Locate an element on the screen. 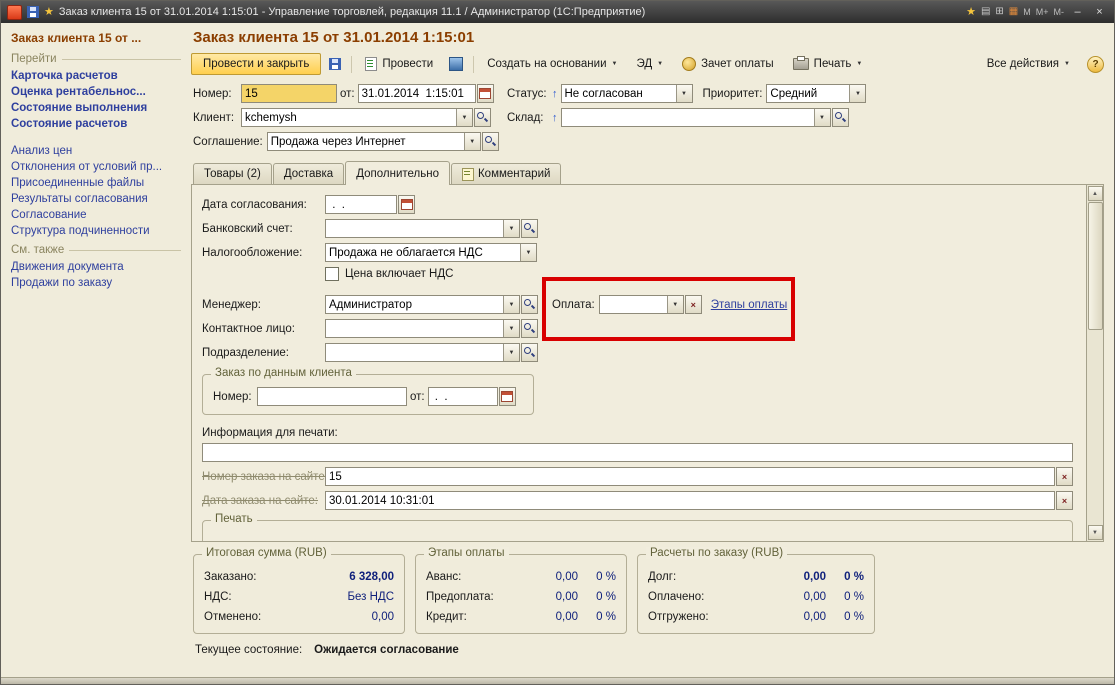 The image size is (1115, 685). site-date-input is located at coordinates (690, 500).